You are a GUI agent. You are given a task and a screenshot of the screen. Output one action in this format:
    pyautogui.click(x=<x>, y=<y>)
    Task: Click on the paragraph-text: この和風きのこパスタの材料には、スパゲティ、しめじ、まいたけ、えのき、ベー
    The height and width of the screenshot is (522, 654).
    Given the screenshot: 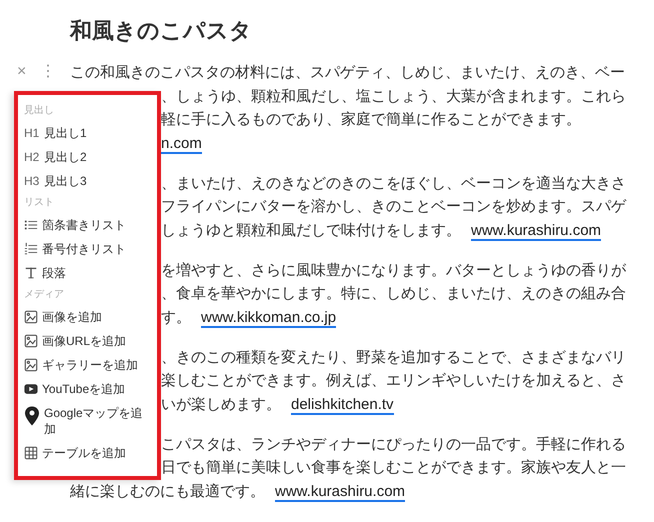 What is the action you would take?
    pyautogui.click(x=347, y=72)
    